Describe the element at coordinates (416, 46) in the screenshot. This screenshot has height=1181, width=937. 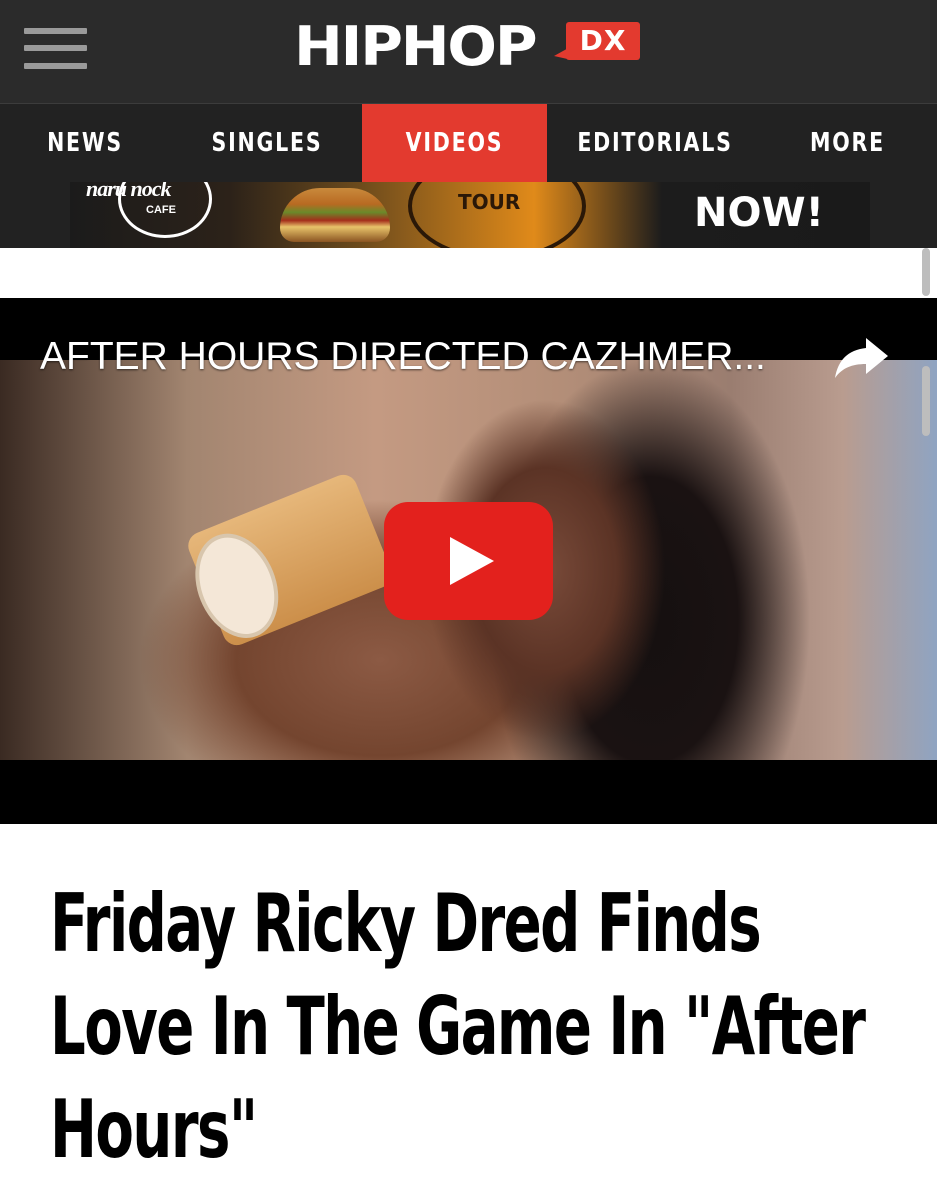
I see `logo-text: HIPHOP` at that location.